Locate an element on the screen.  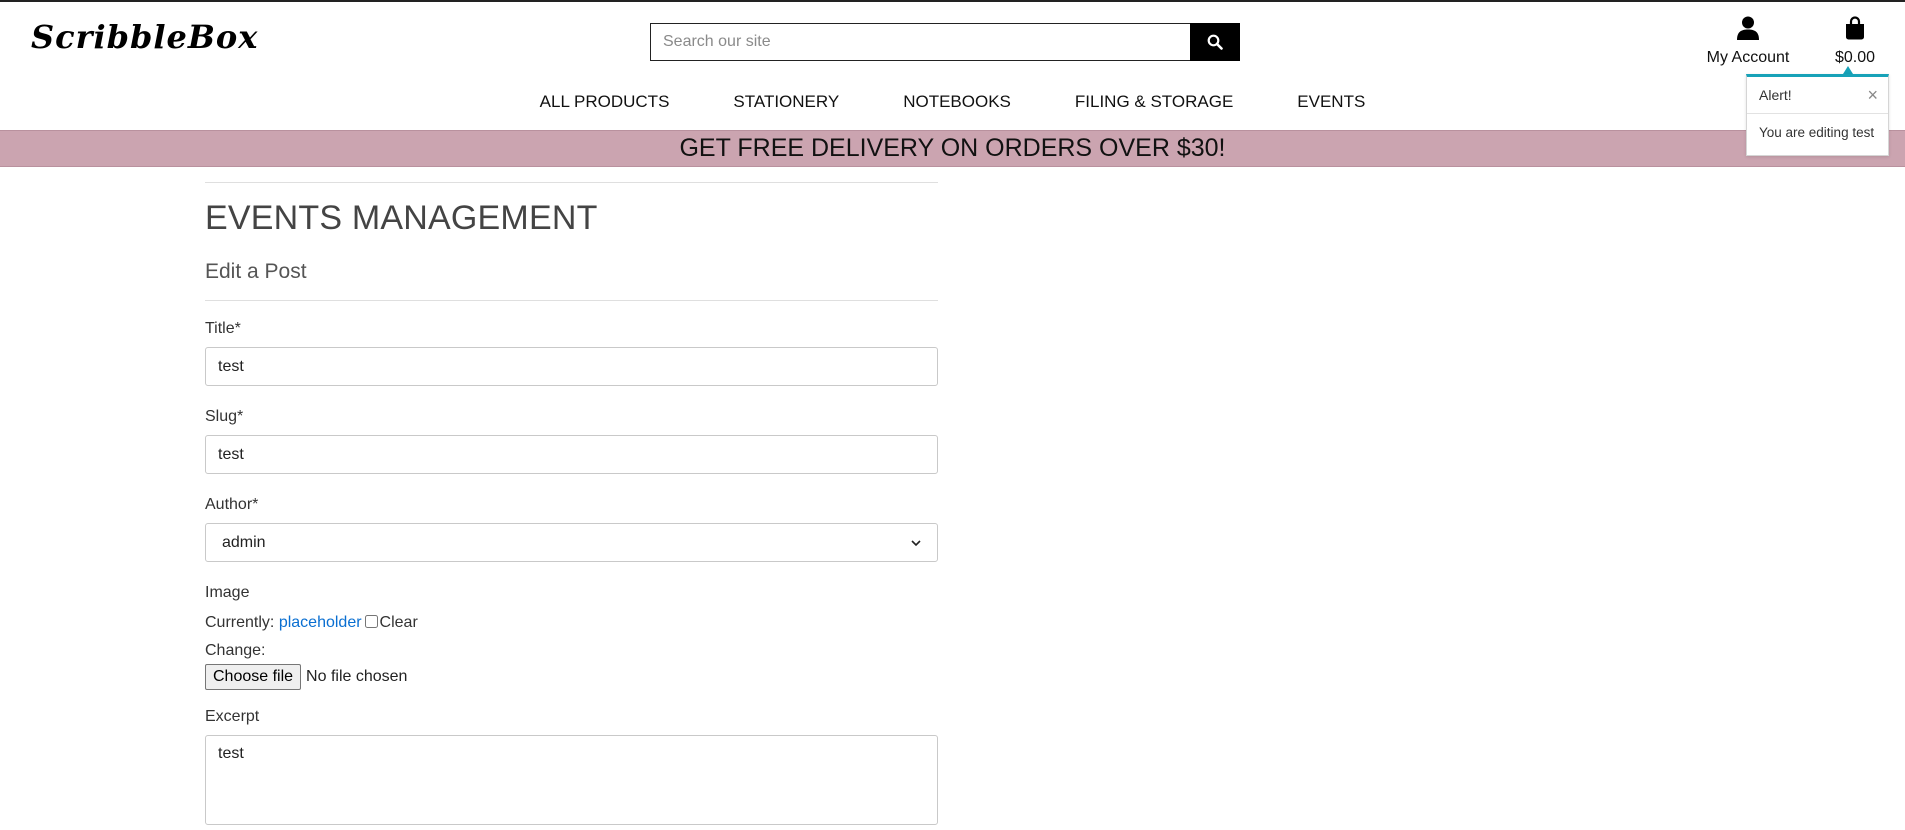
site-logo: ScribbleBox is located at coordinates (144, 37).